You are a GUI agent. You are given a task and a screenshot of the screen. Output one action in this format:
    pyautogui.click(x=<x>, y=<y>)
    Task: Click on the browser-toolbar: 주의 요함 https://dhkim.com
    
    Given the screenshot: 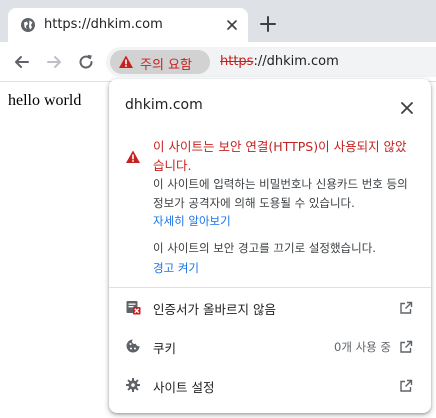 What is the action you would take?
    pyautogui.click(x=218, y=62)
    